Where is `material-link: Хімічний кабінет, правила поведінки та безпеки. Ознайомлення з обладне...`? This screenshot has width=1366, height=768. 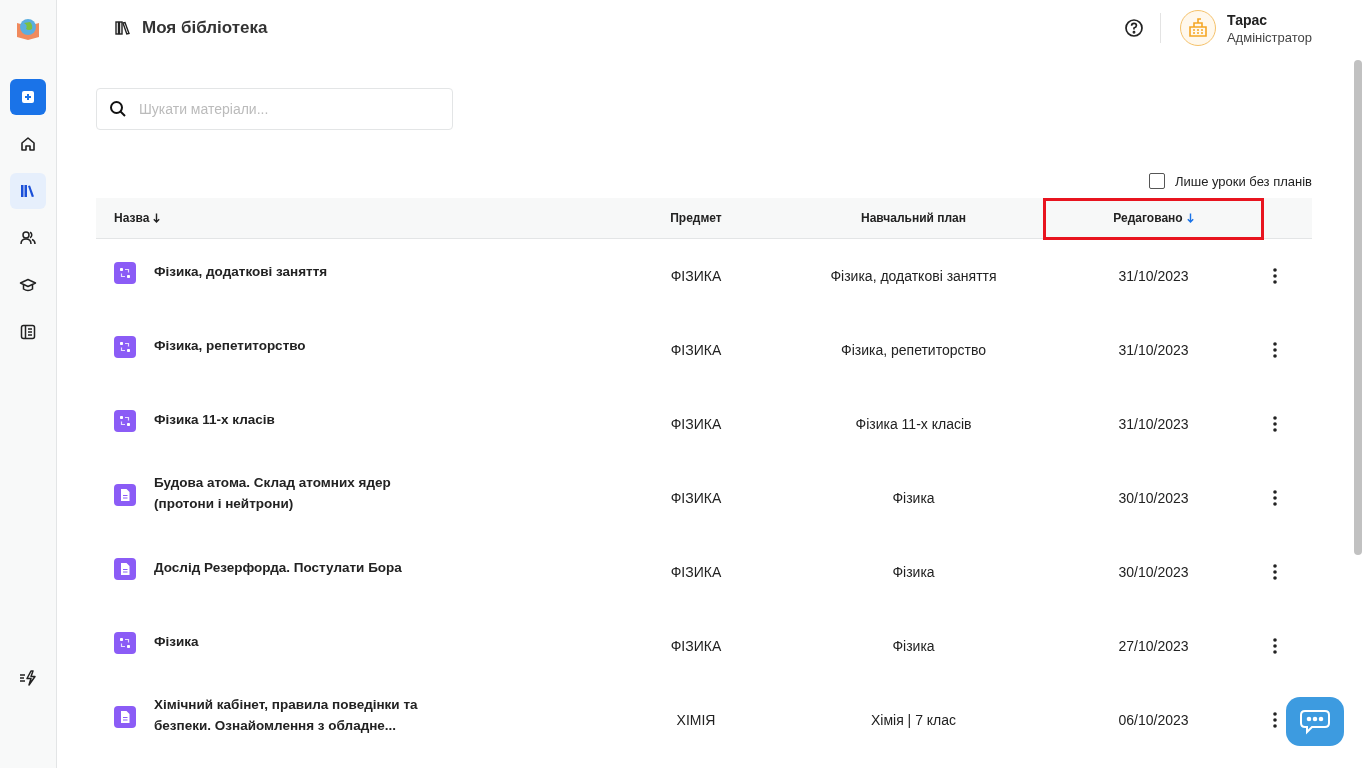
material-link: Хімічний кабінет, правила поведінки та безпеки. Ознайомлення з обладне... is located at coordinates (299, 715).